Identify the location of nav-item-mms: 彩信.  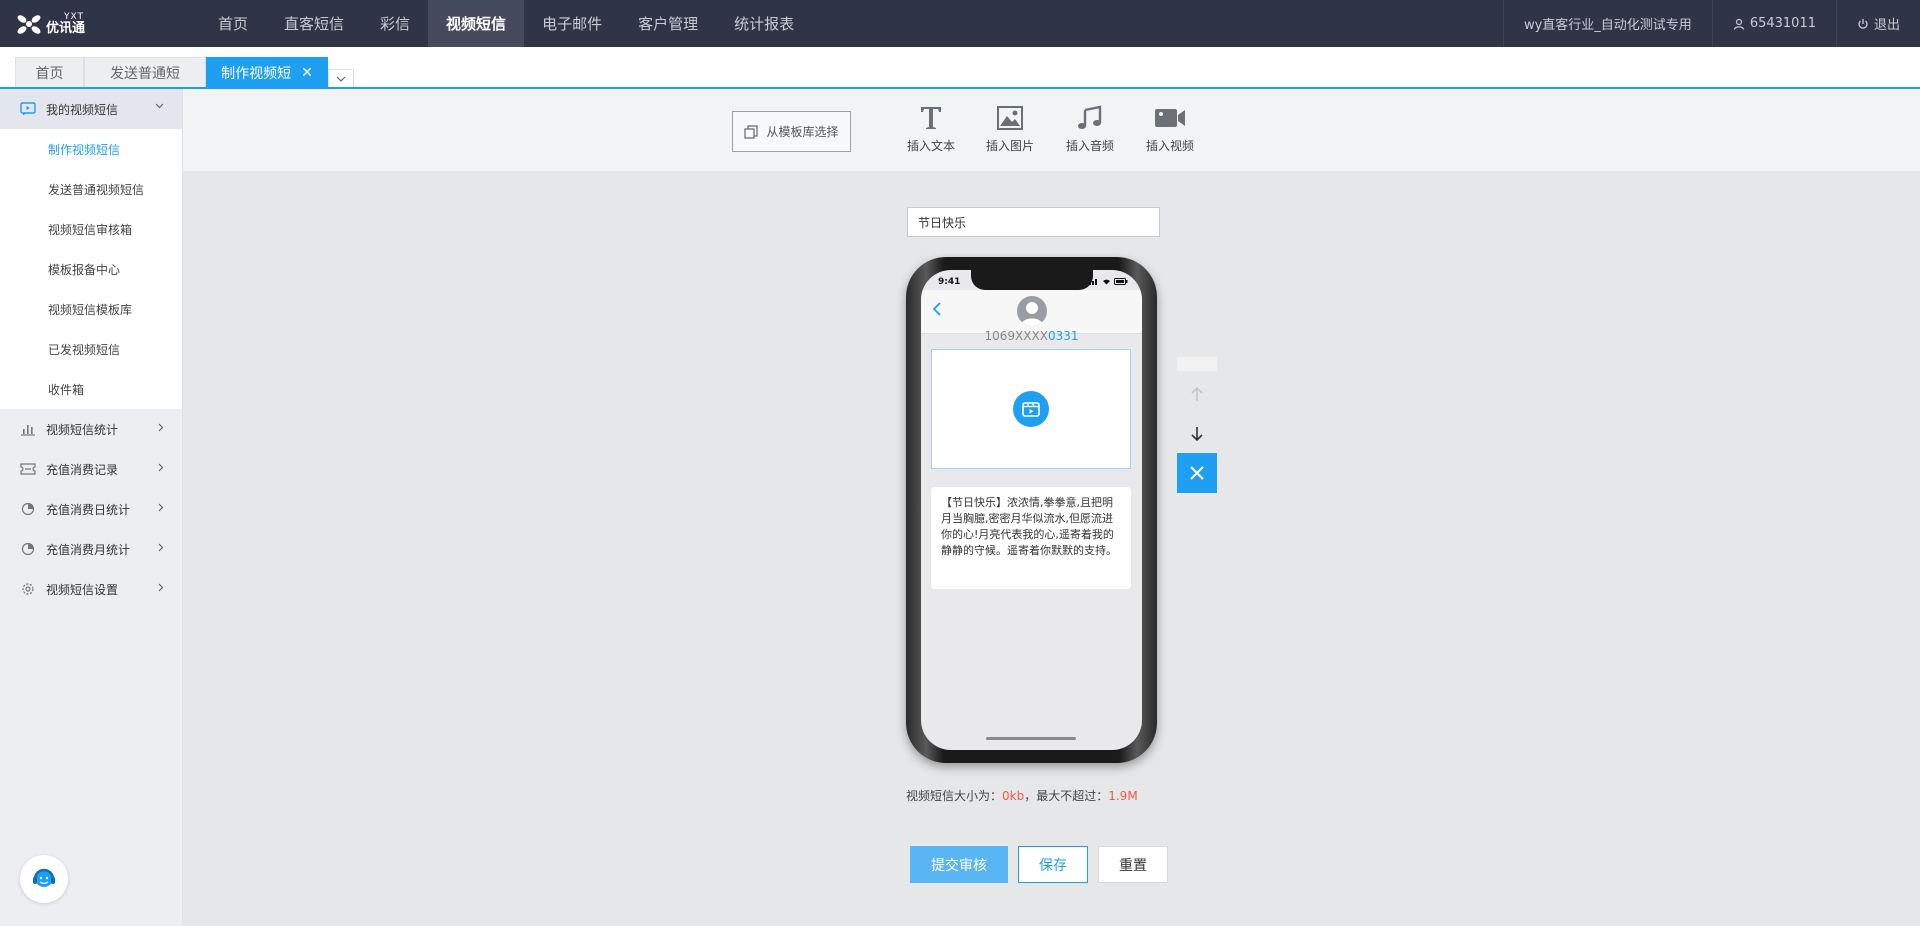
(395, 23).